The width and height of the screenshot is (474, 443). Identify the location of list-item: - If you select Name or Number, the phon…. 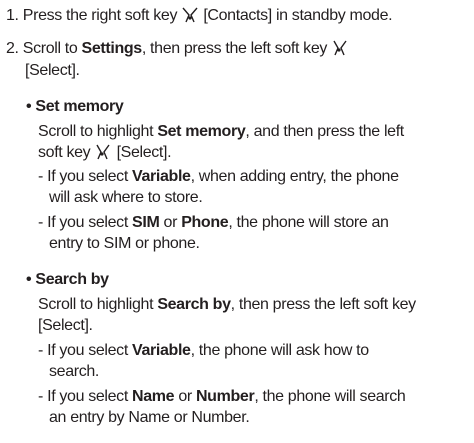
(222, 397).